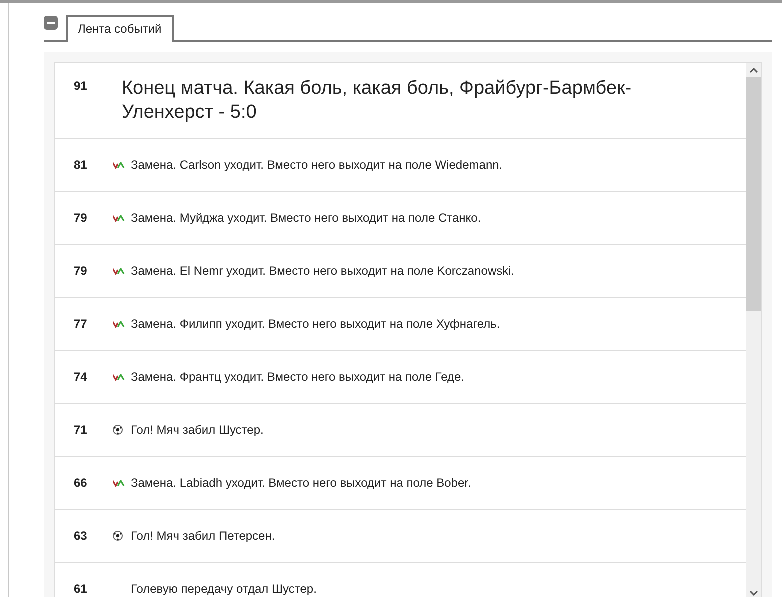  Describe the element at coordinates (297, 377) in the screenshot. I see `event-text: Замена. Франтц уходит. Вместо него выходит на поле Геде.` at that location.